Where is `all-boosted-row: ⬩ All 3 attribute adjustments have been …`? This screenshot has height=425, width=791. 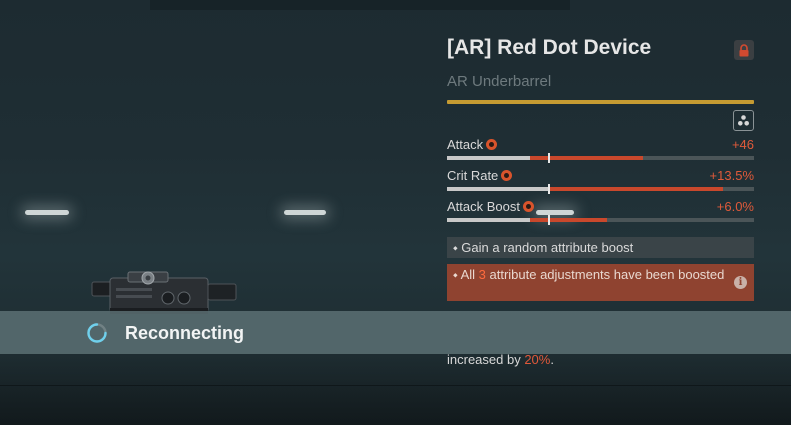
all-boosted-row: ⬩ All 3 attribute adjustments have been … is located at coordinates (600, 282).